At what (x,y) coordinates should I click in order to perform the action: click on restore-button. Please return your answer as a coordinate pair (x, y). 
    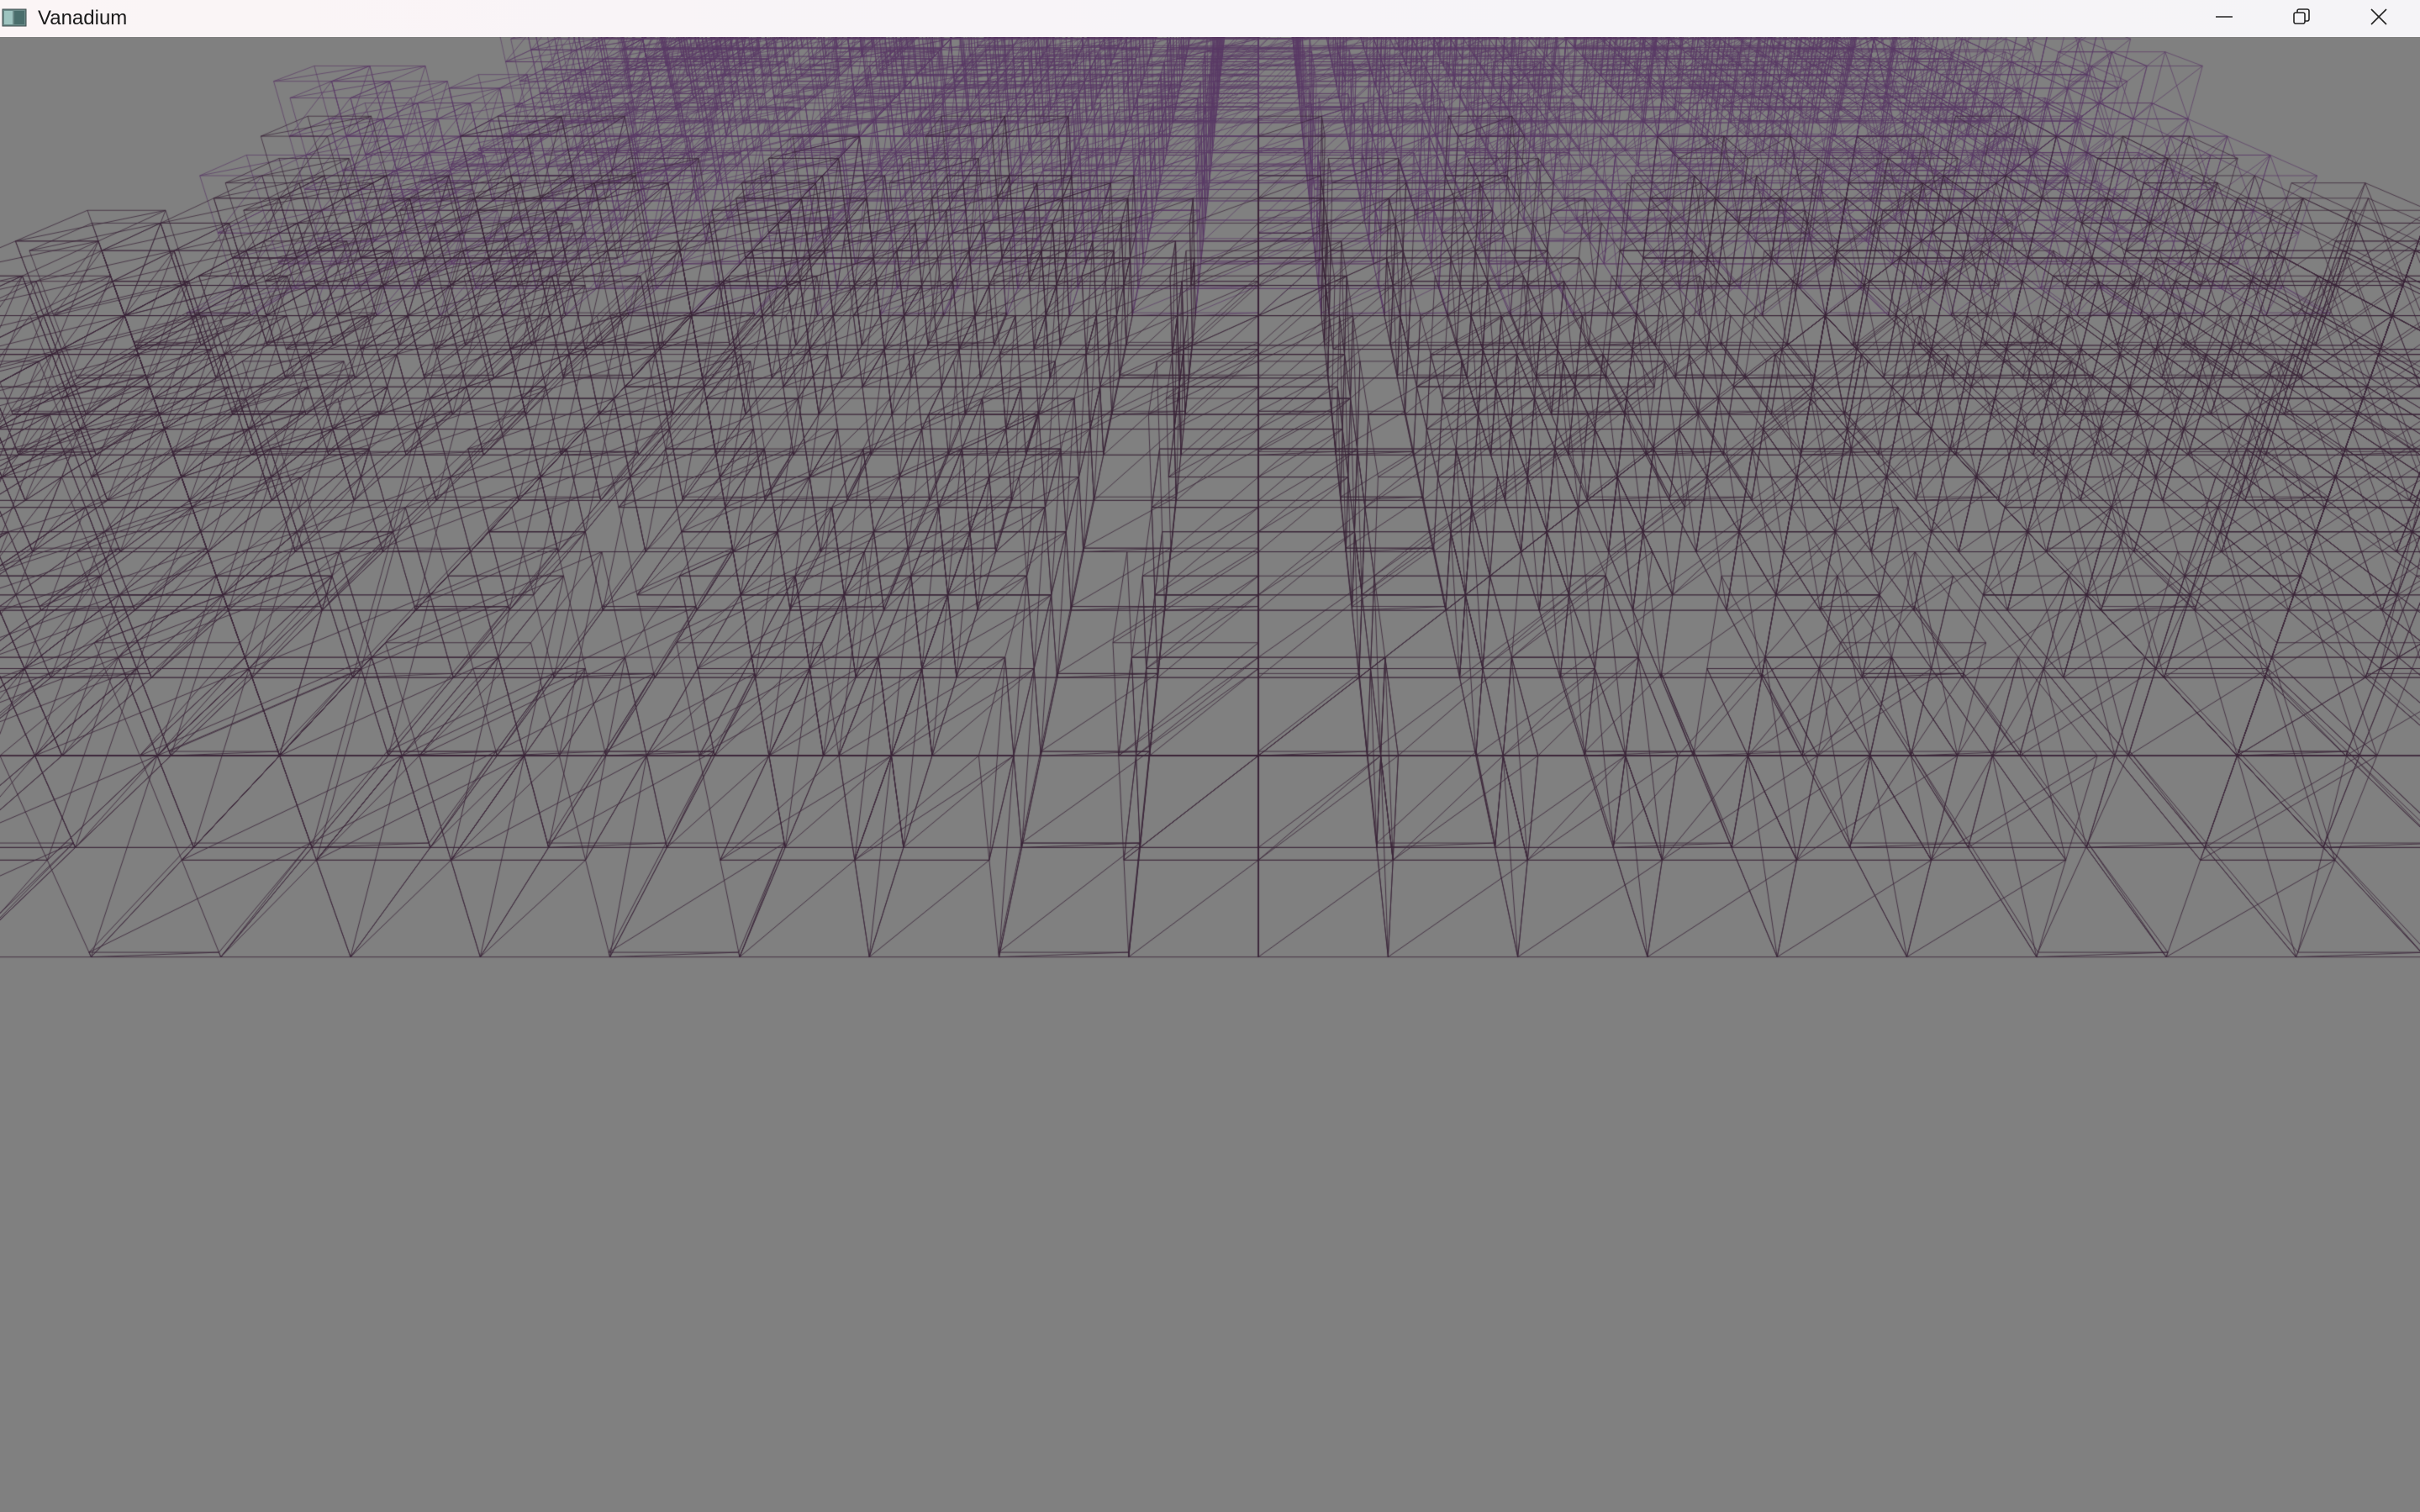
    Looking at the image, I should click on (2301, 19).